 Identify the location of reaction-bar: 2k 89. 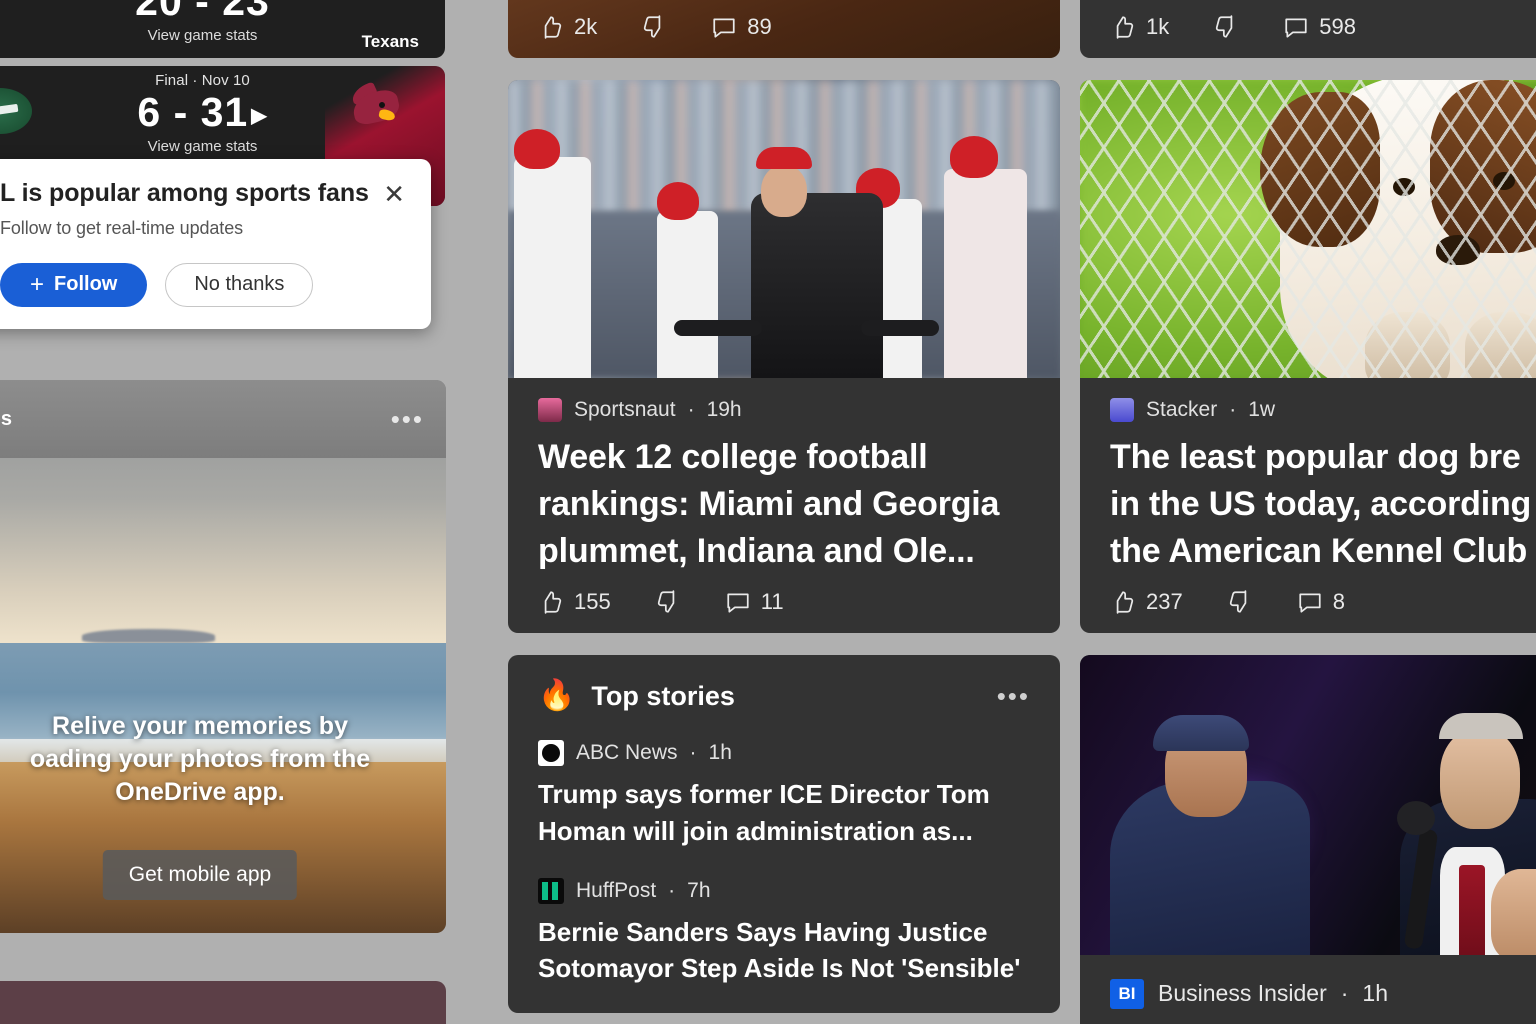
(784, 29).